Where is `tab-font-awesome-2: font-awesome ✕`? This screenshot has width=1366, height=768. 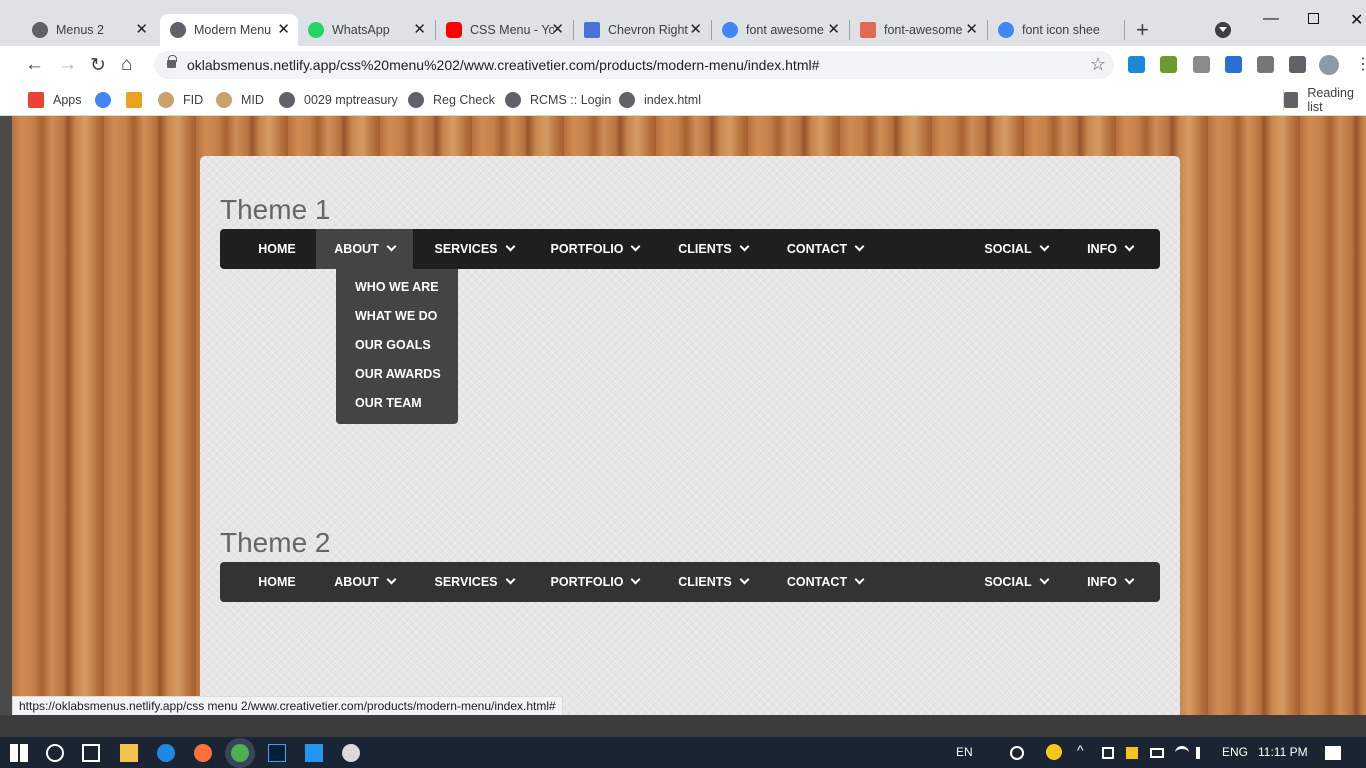
tab-font-awesome-2: font-awesome ✕ is located at coordinates (918, 30).